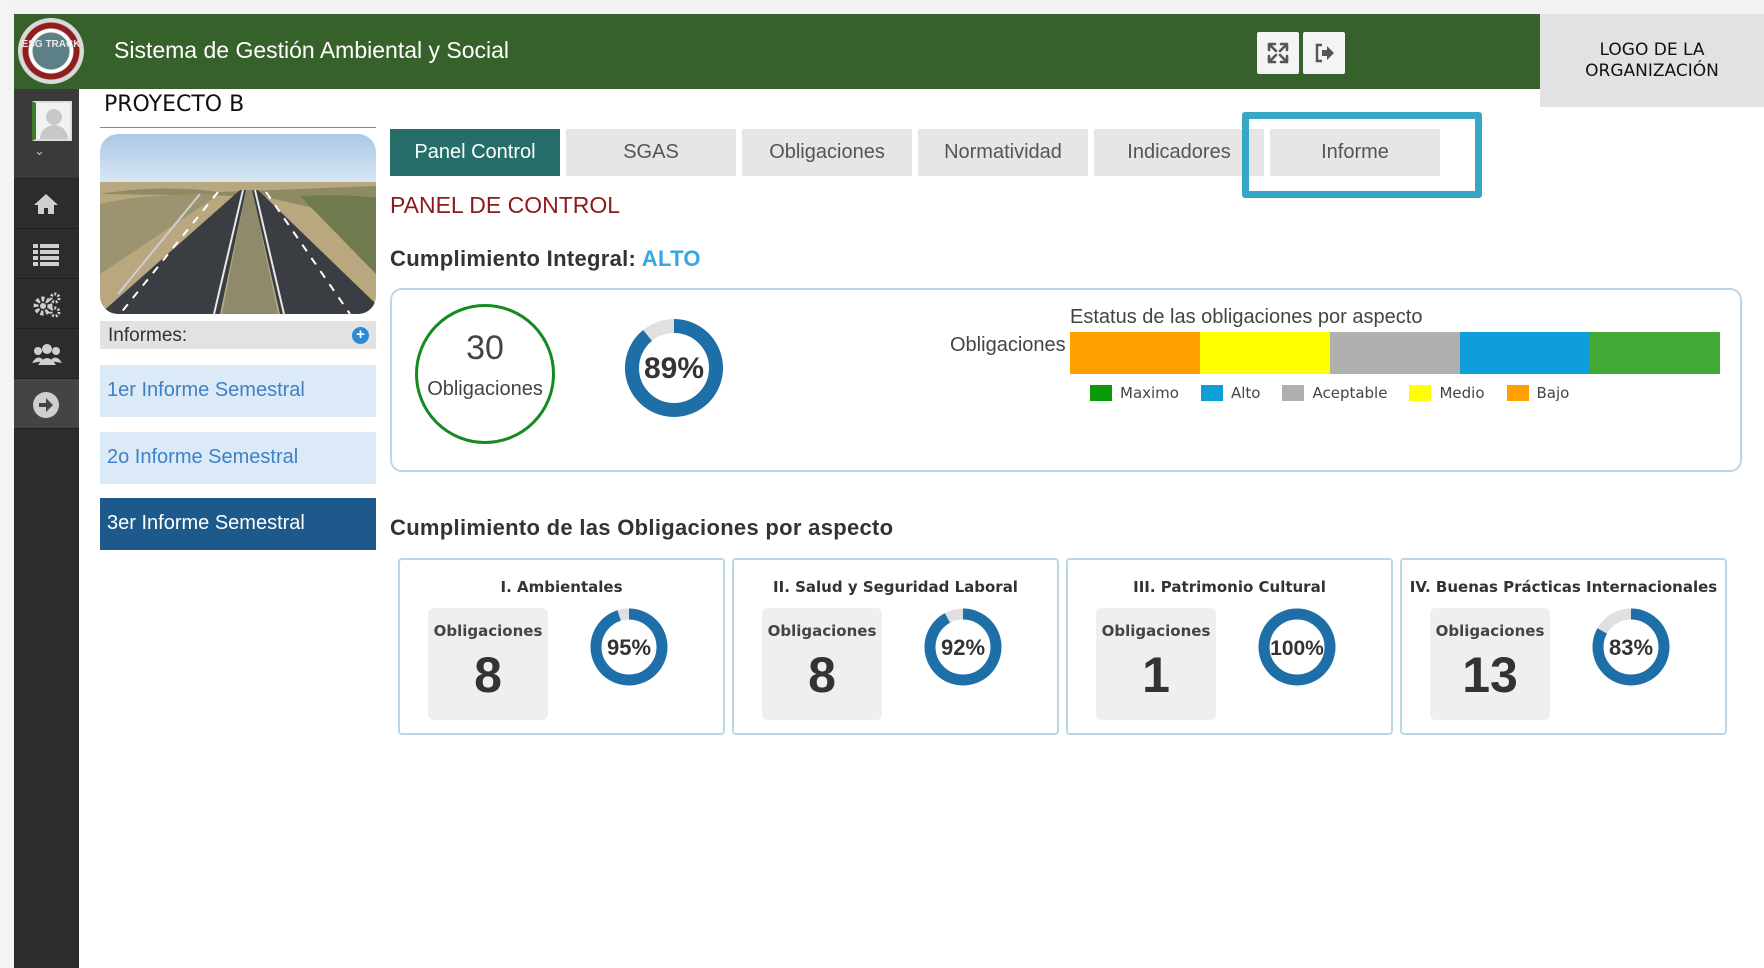 This screenshot has width=1764, height=968. What do you see at coordinates (1230, 393) in the screenshot?
I see `legend-item-alto: Alto` at bounding box center [1230, 393].